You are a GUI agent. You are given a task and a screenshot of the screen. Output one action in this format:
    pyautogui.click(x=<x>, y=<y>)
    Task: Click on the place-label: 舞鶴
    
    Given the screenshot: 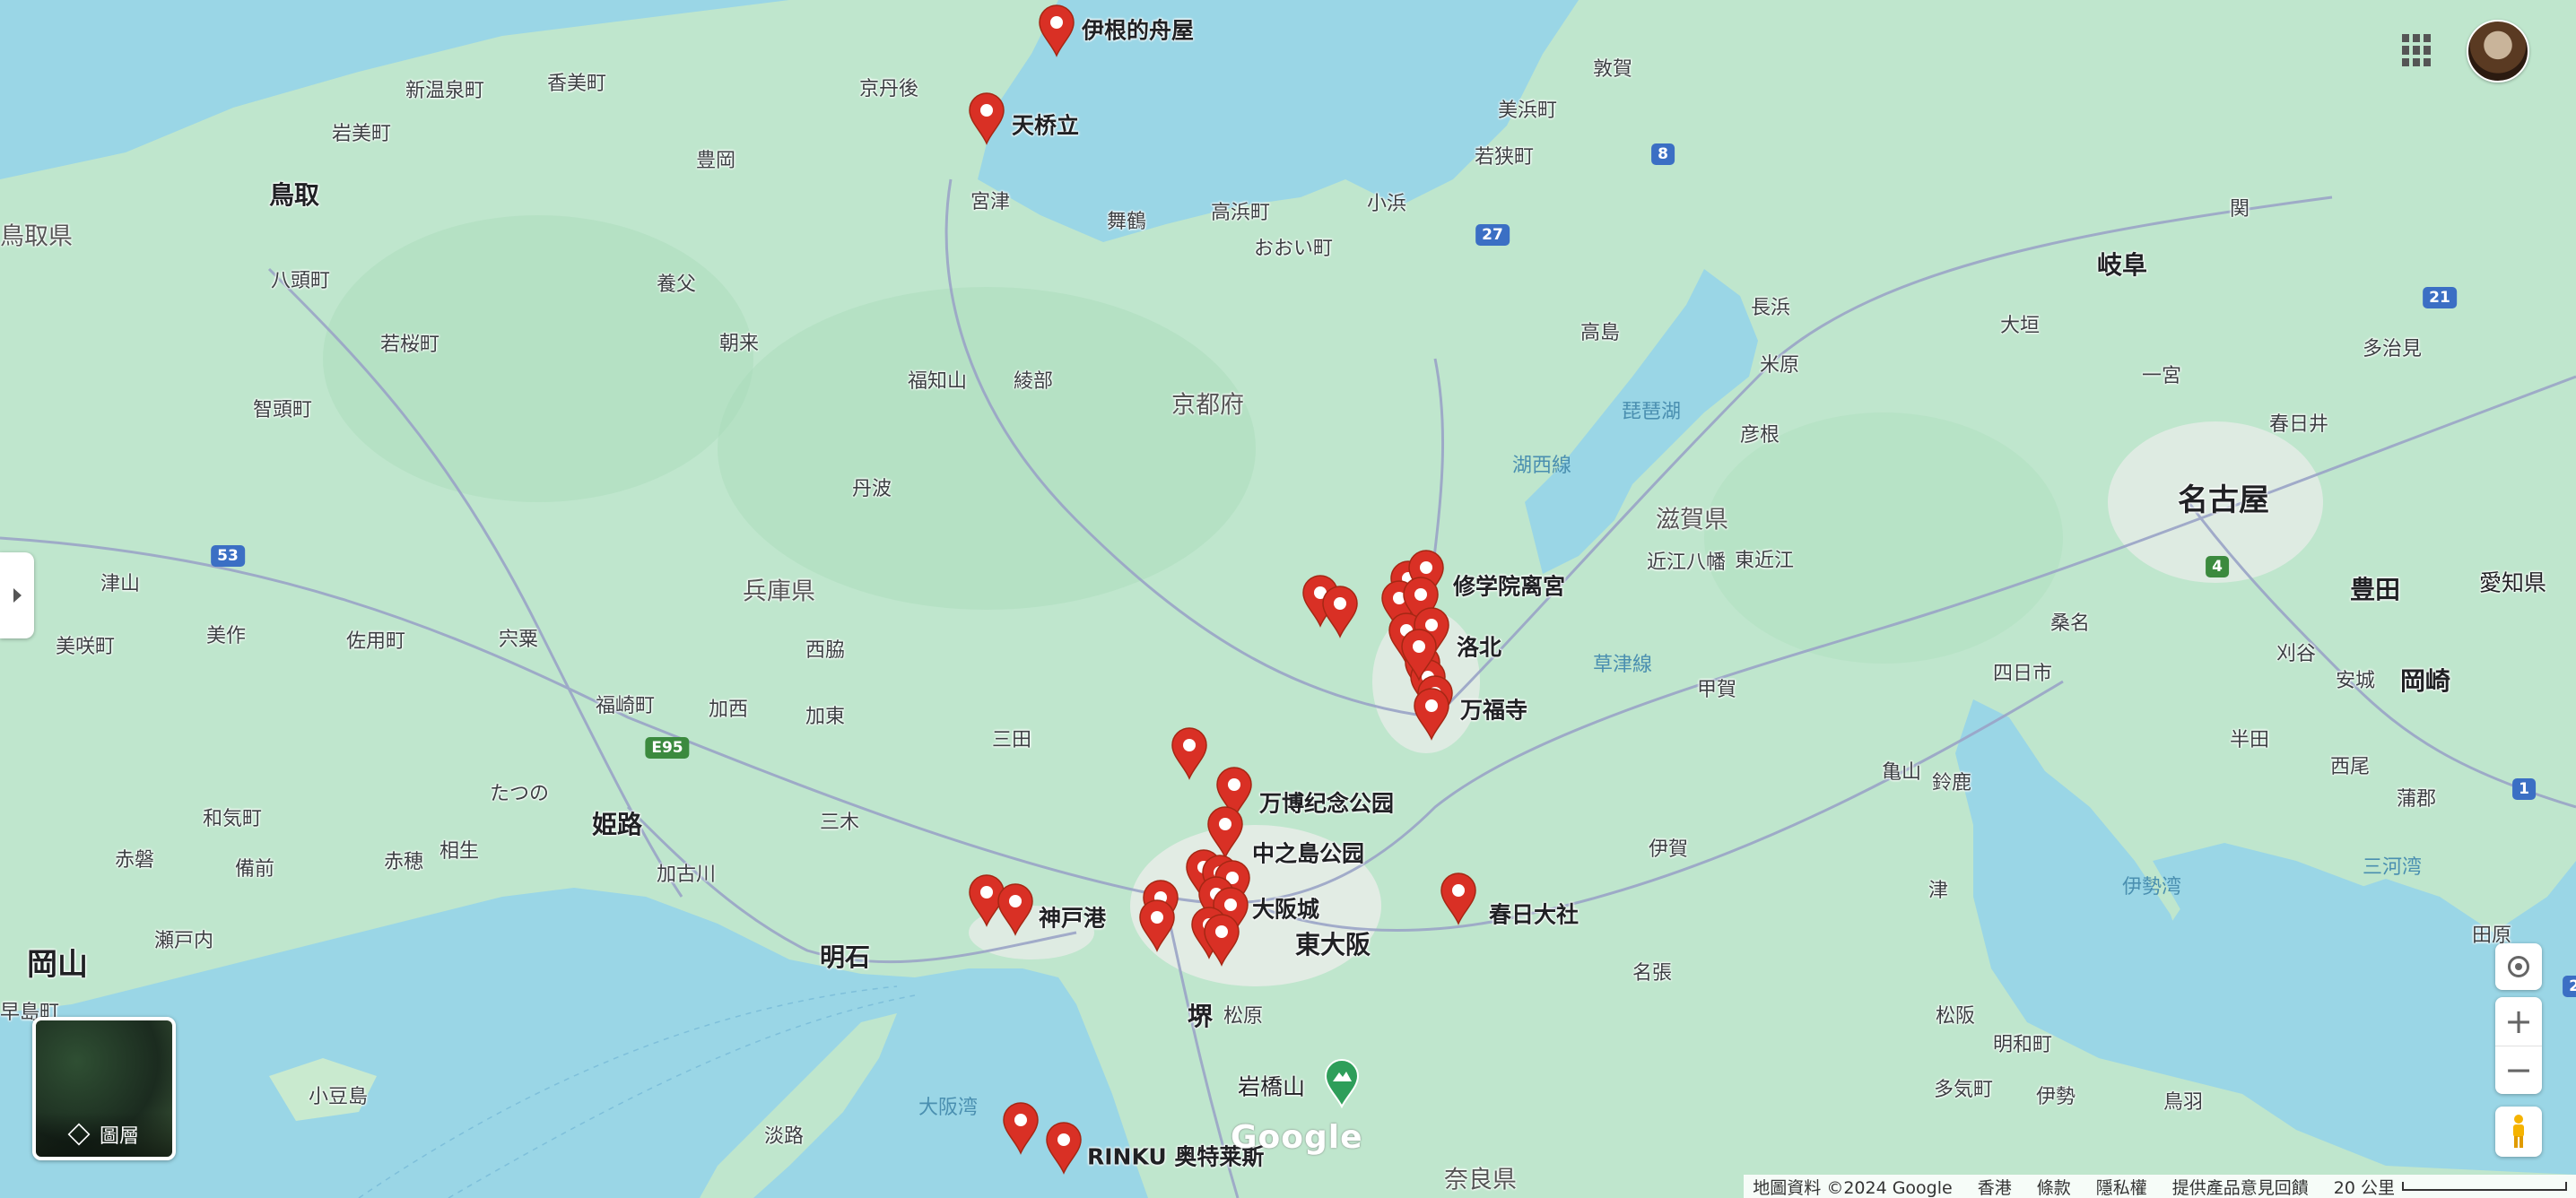 What is the action you would take?
    pyautogui.click(x=1127, y=222)
    